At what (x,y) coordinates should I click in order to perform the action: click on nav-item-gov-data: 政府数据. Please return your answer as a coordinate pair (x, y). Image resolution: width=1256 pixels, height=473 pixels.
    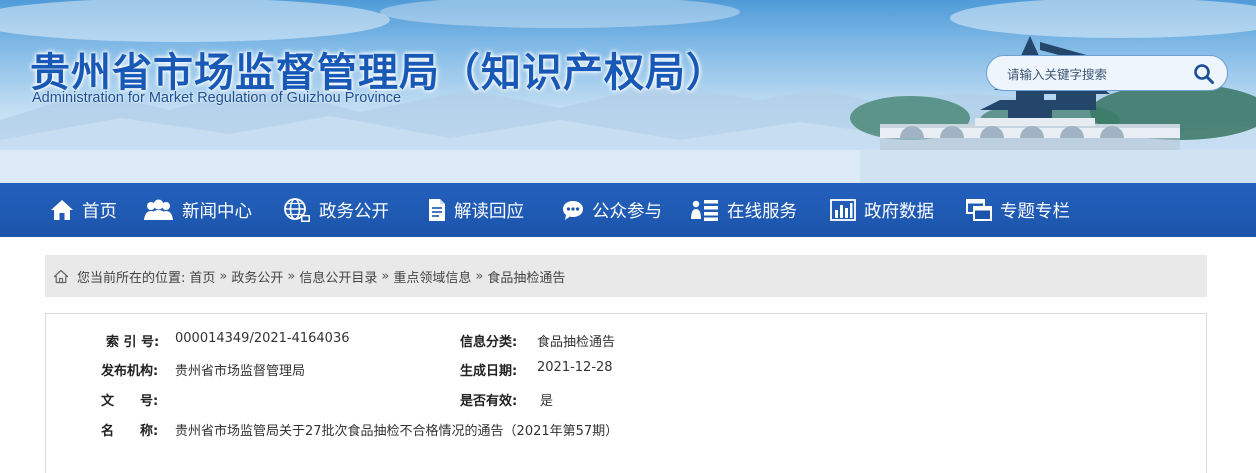
    Looking at the image, I should click on (882, 210).